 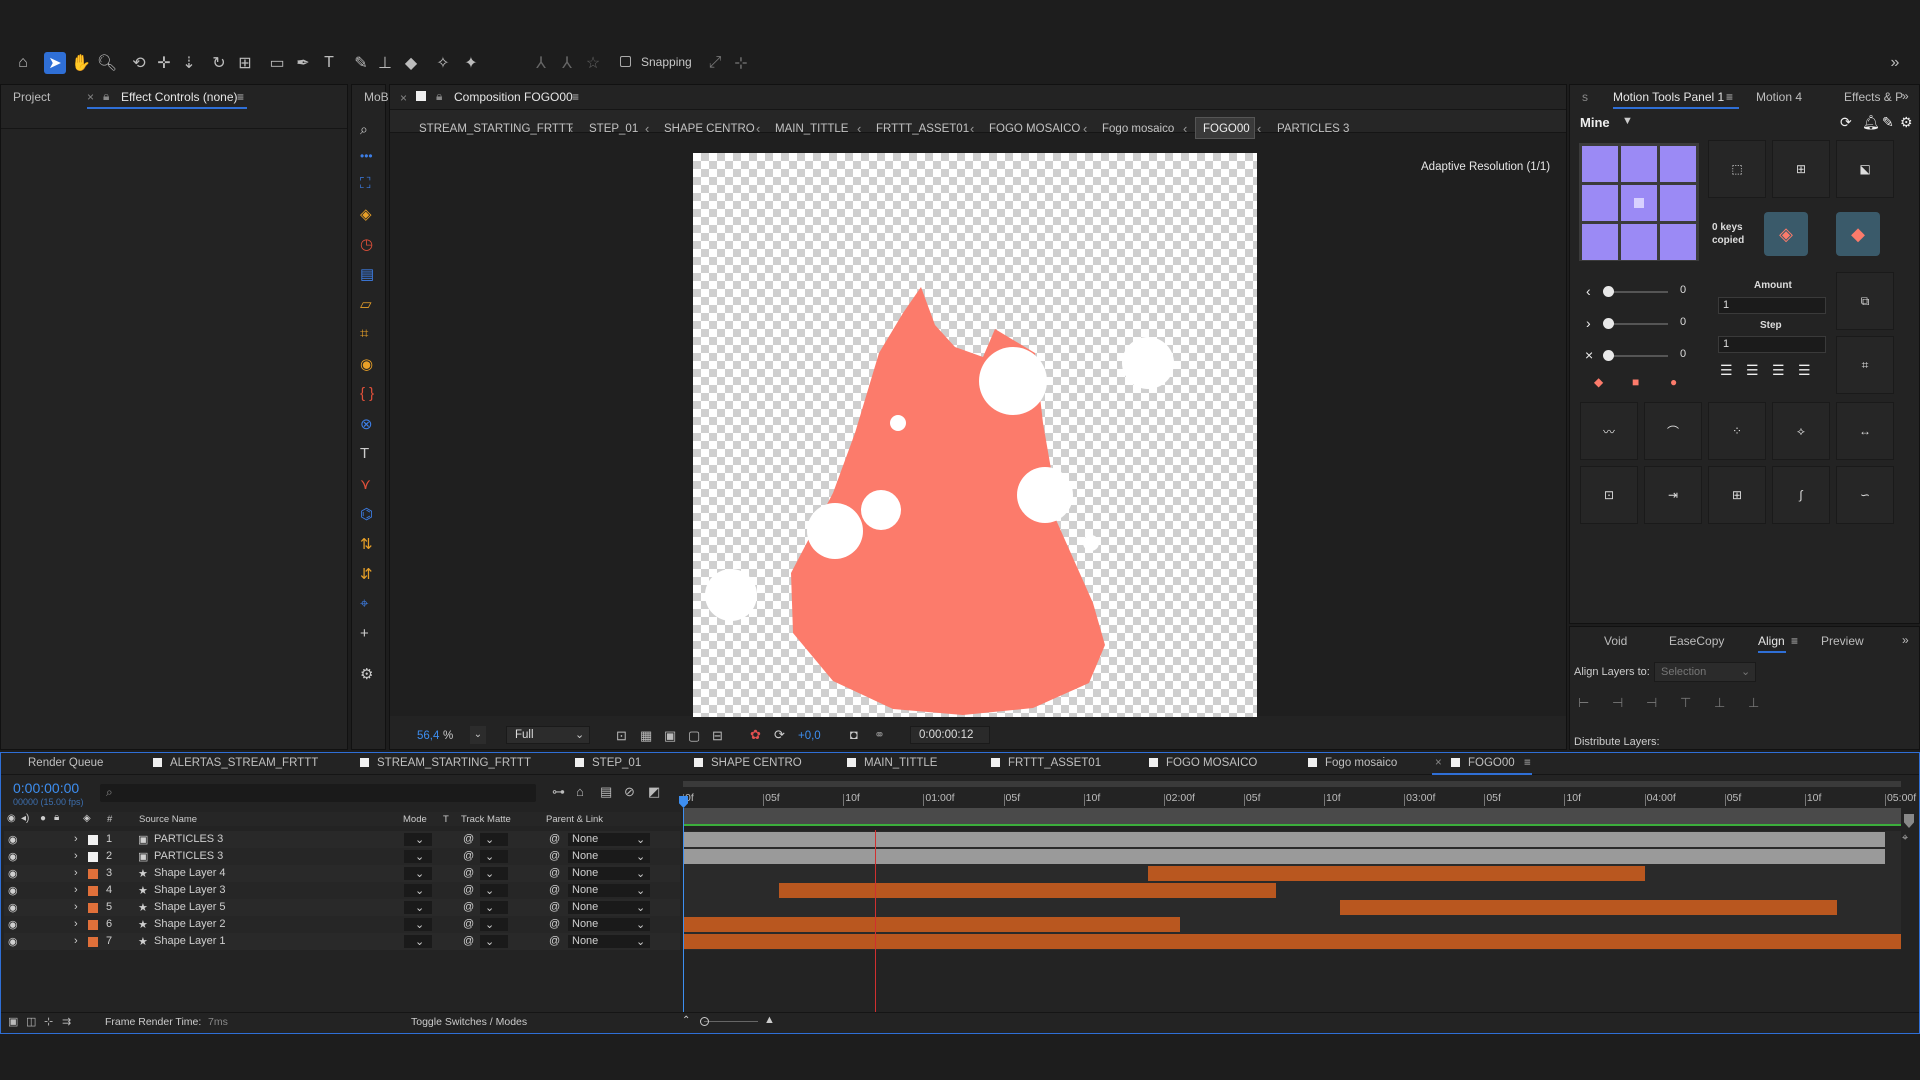 What do you see at coordinates (168, 819) in the screenshot?
I see `column-source-name: Source Name` at bounding box center [168, 819].